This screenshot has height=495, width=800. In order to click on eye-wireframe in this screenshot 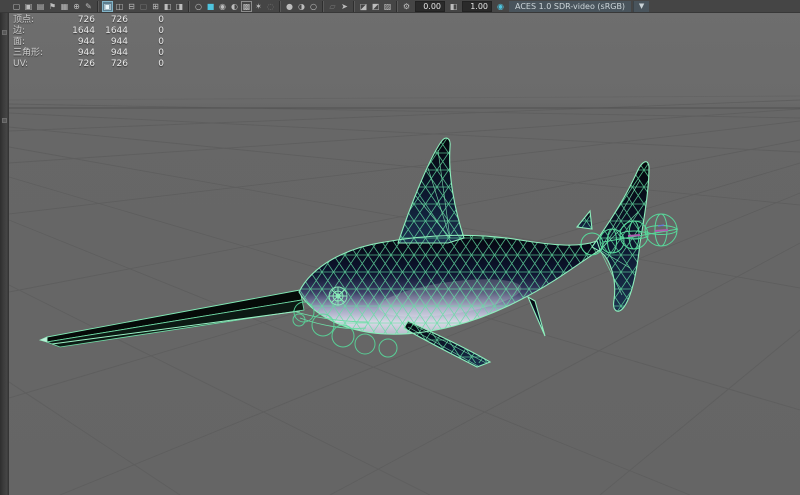, I will do `click(338, 296)`.